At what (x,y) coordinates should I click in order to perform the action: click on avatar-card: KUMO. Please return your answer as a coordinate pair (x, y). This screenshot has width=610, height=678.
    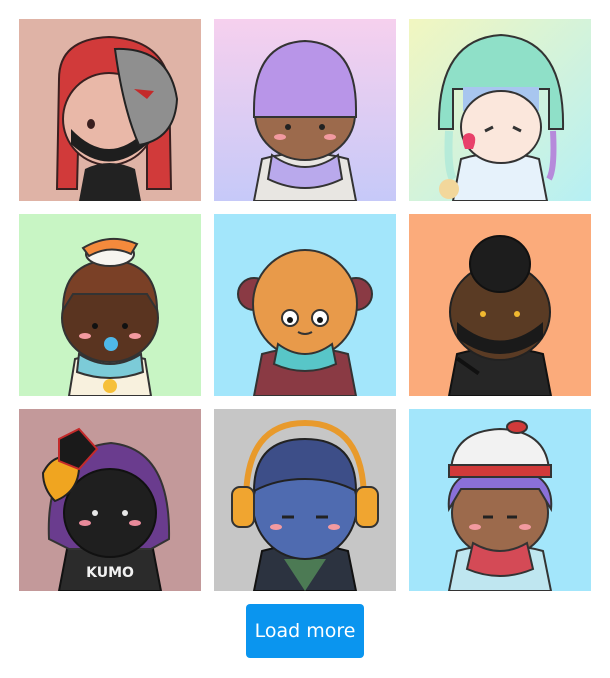
    Looking at the image, I should click on (110, 500).